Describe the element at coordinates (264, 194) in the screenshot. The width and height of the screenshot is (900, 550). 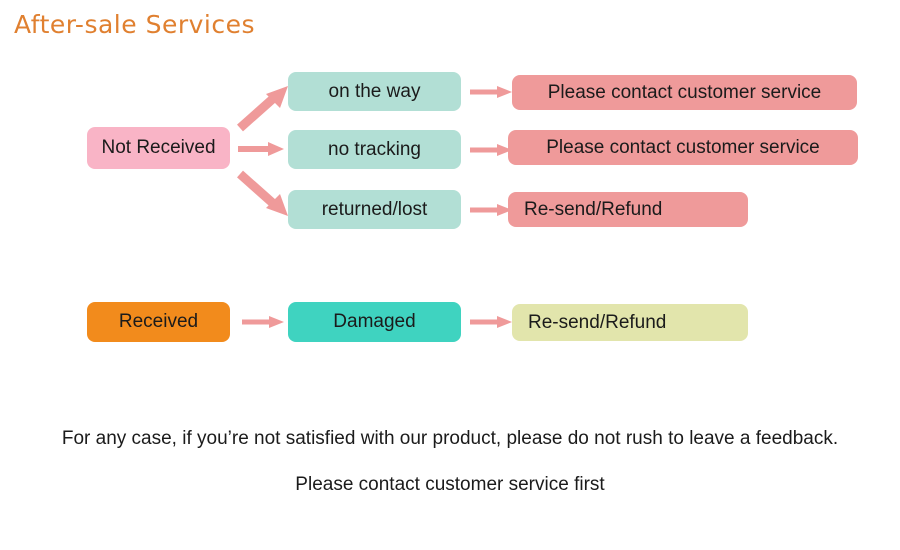
I see `arrow-not-received-to-returned-lost` at that location.